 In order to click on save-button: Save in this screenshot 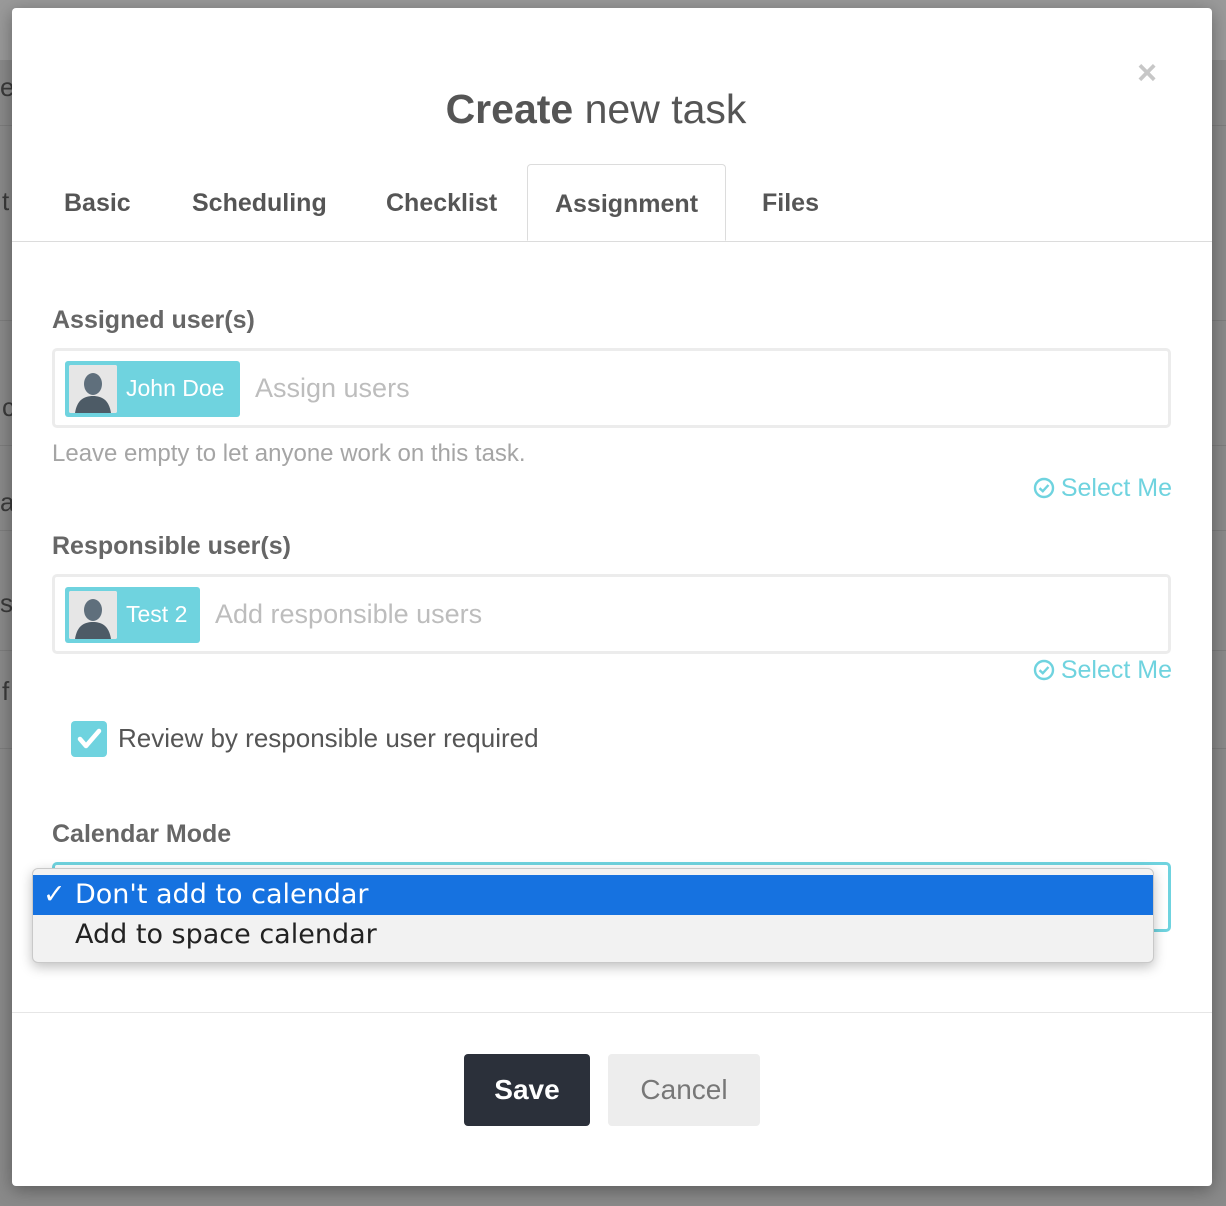, I will do `click(527, 1090)`.